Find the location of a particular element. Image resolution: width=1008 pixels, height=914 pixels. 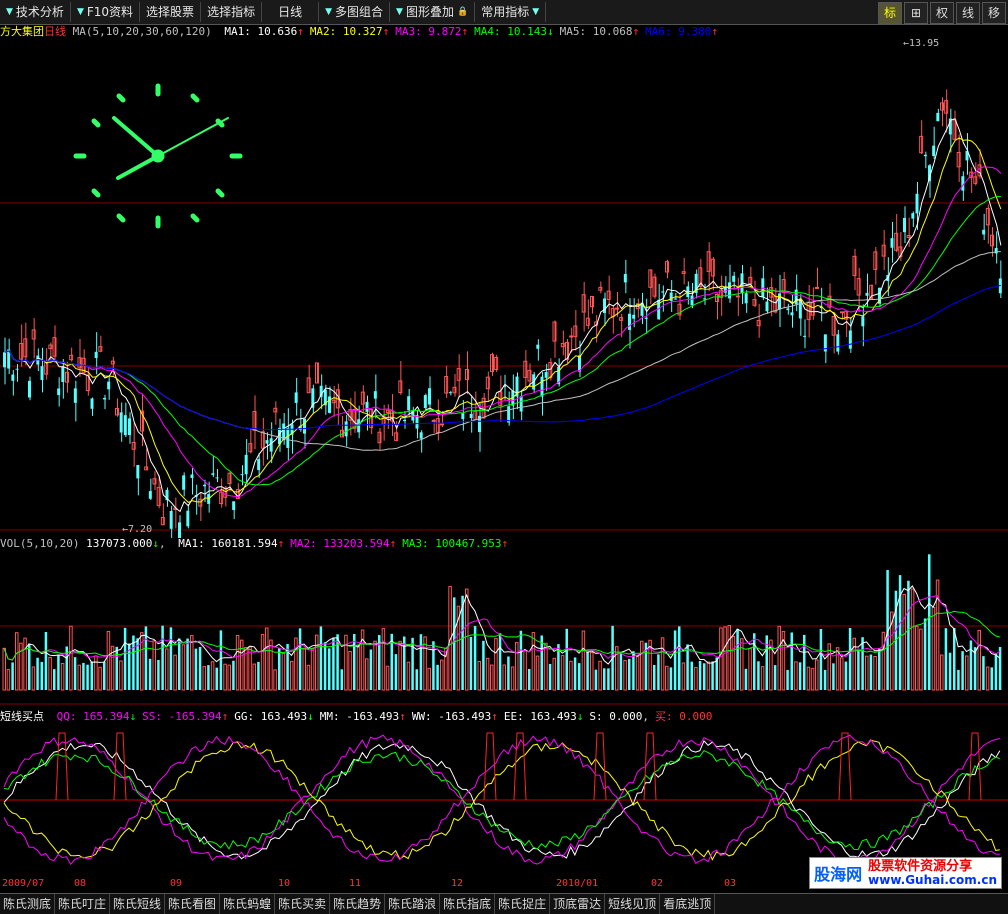

grid-icon: ⊞ is located at coordinates (916, 13).